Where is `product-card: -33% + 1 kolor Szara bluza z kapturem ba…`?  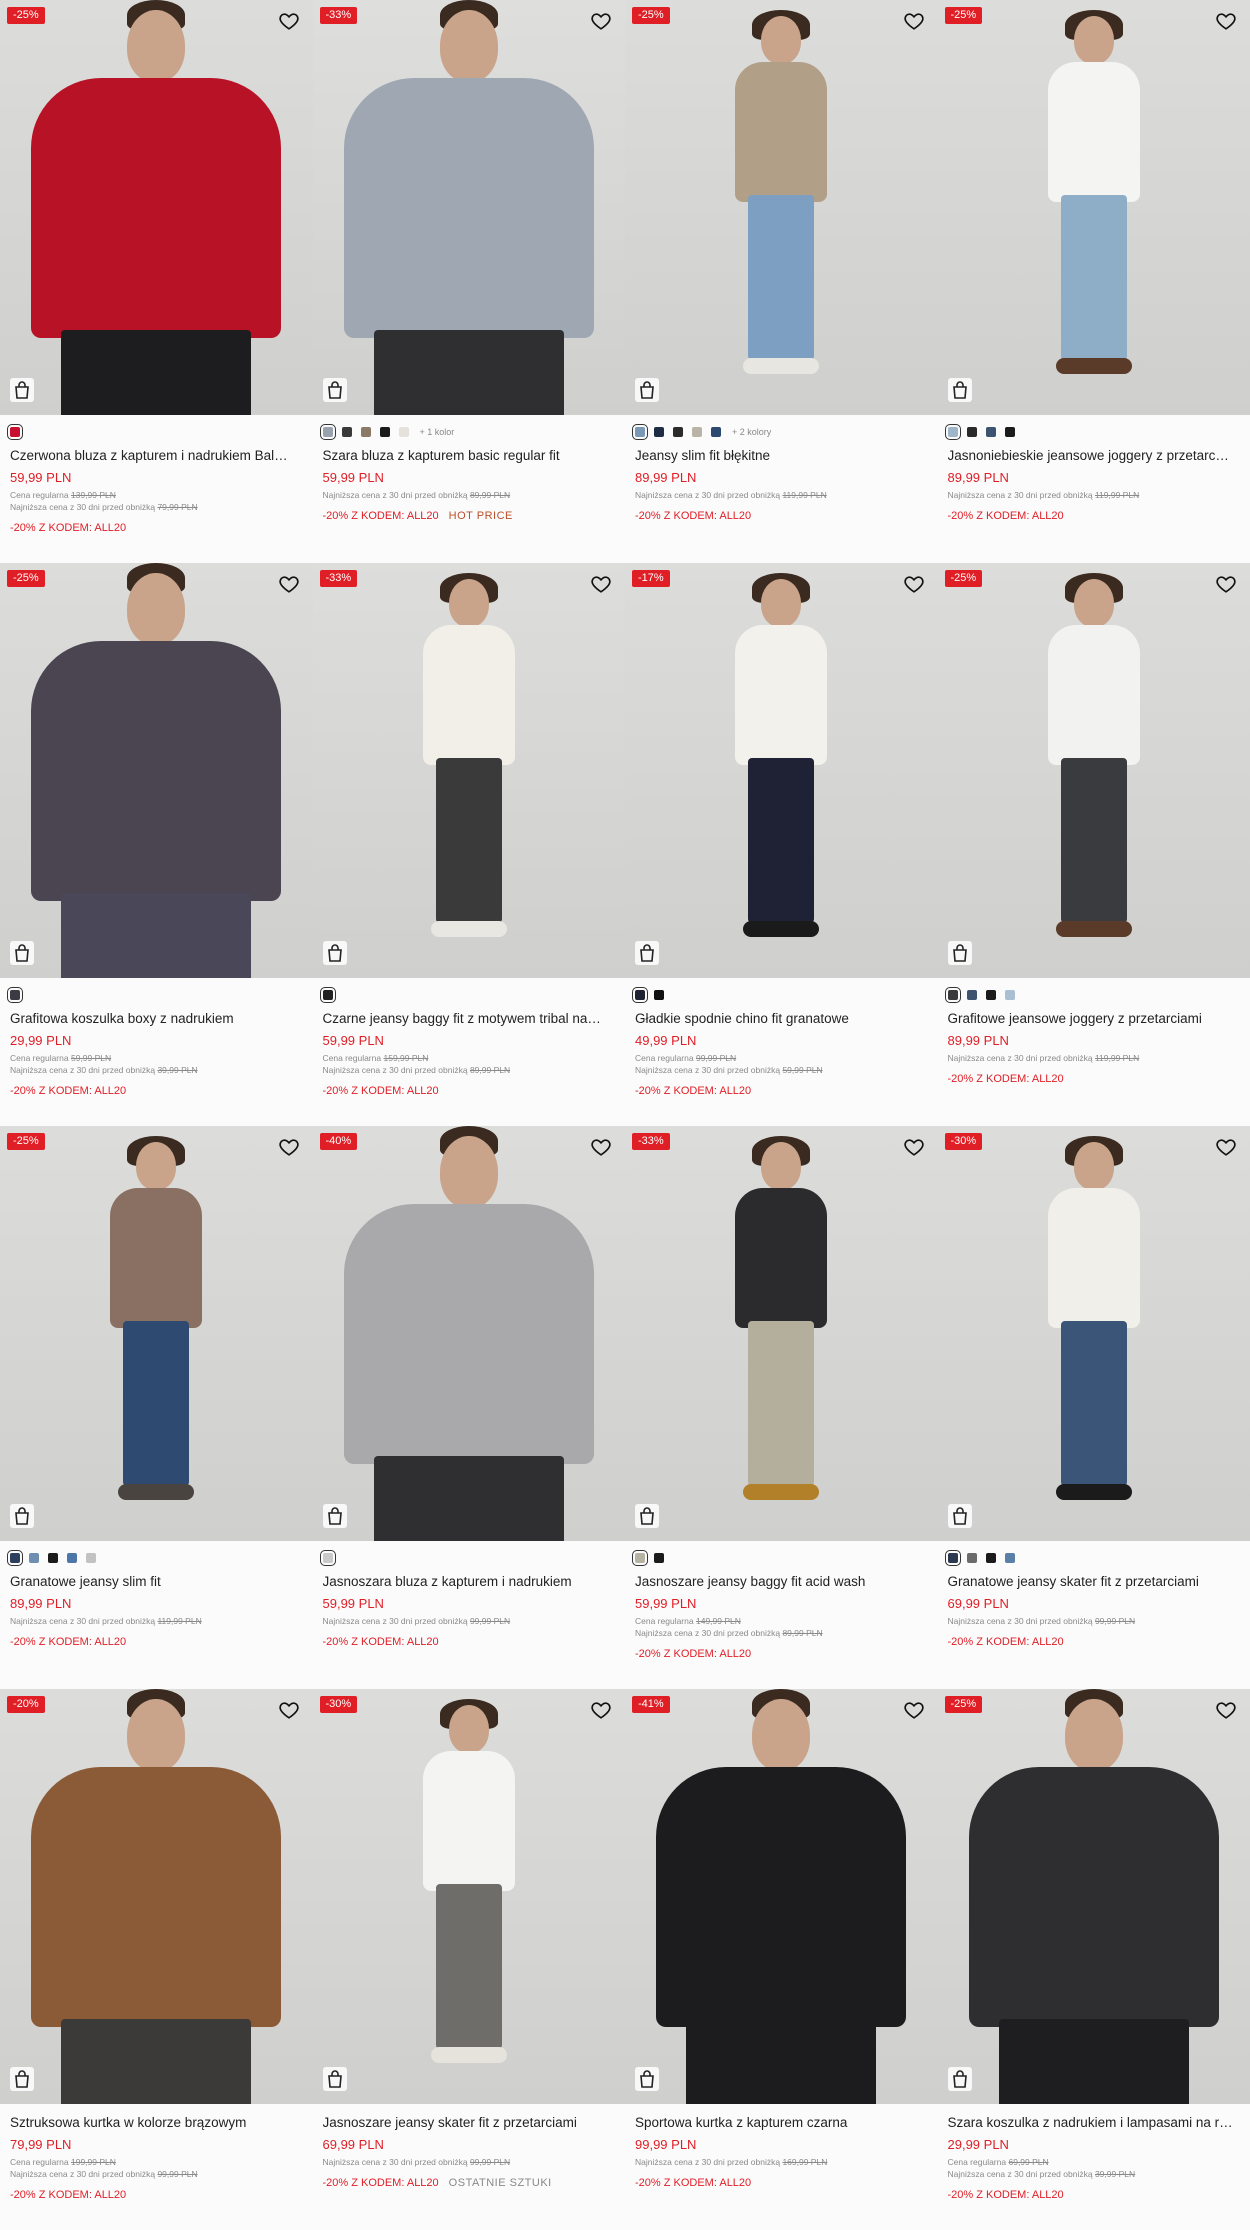
product-card: -33% + 1 kolor Szara bluza z kapturem ba… is located at coordinates (468, 281).